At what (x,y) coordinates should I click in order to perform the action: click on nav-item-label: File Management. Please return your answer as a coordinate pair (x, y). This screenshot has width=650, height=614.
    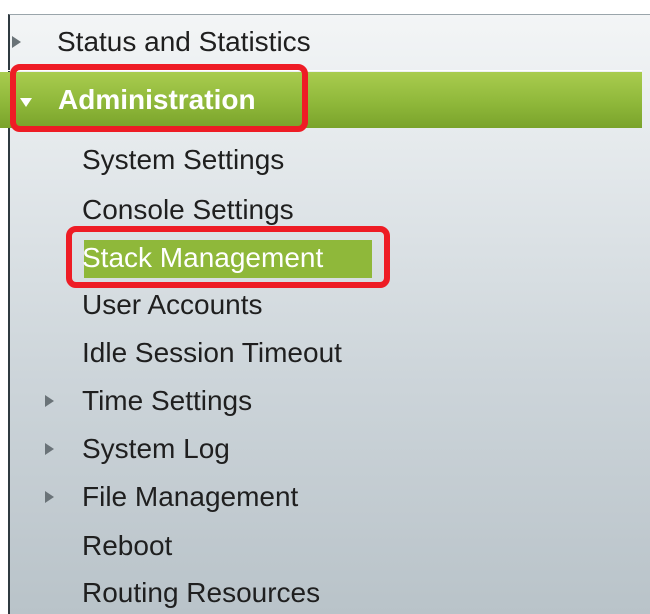
    Looking at the image, I should click on (190, 496).